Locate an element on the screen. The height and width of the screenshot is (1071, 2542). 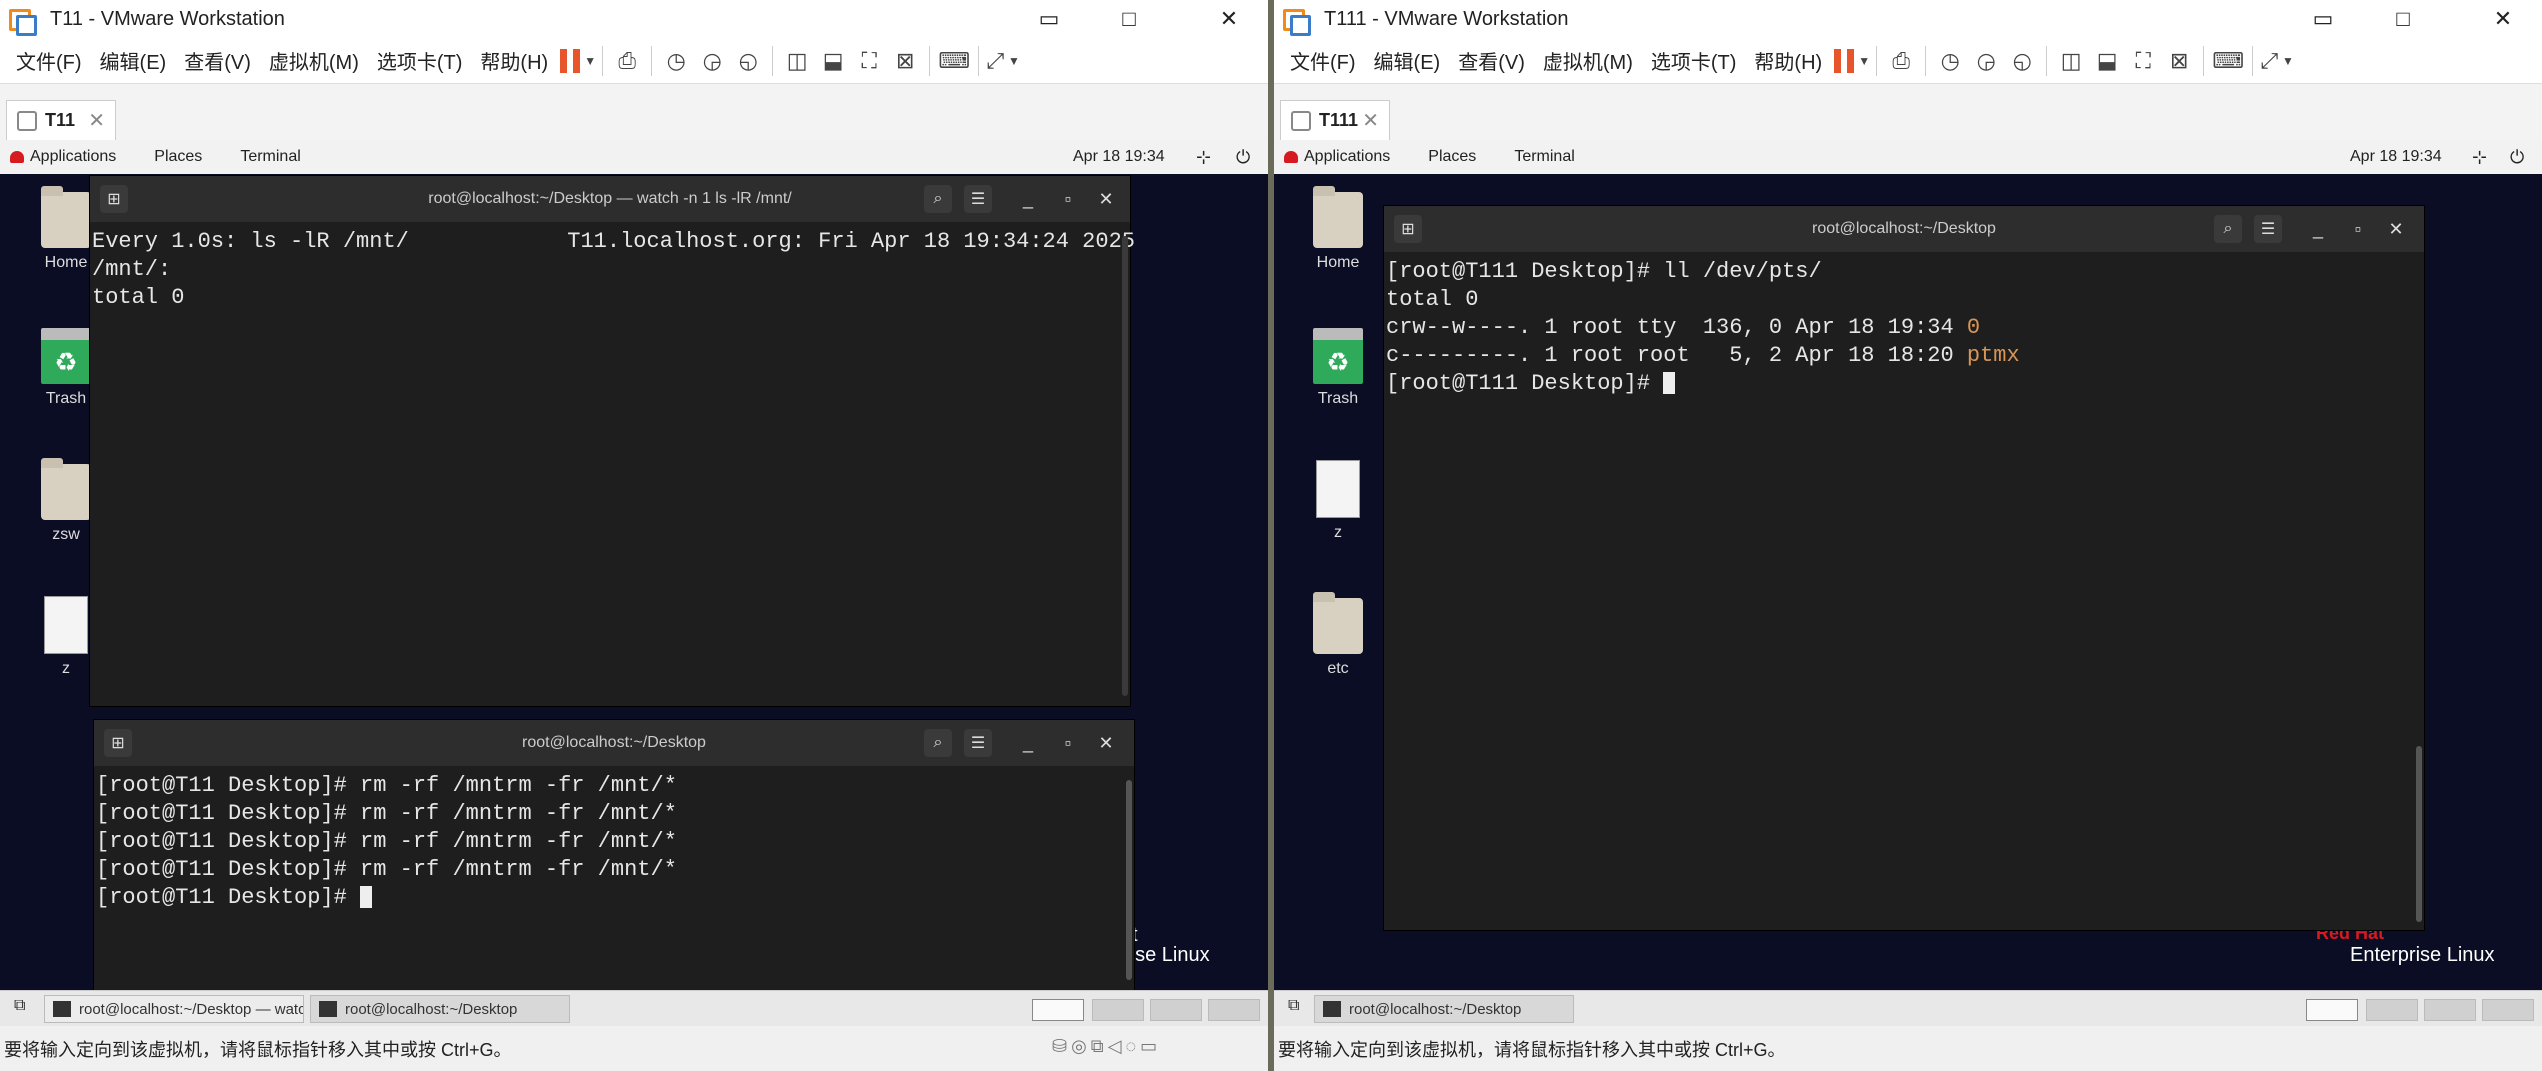
desktop-icon-etc: etc is located at coordinates (1338, 635).